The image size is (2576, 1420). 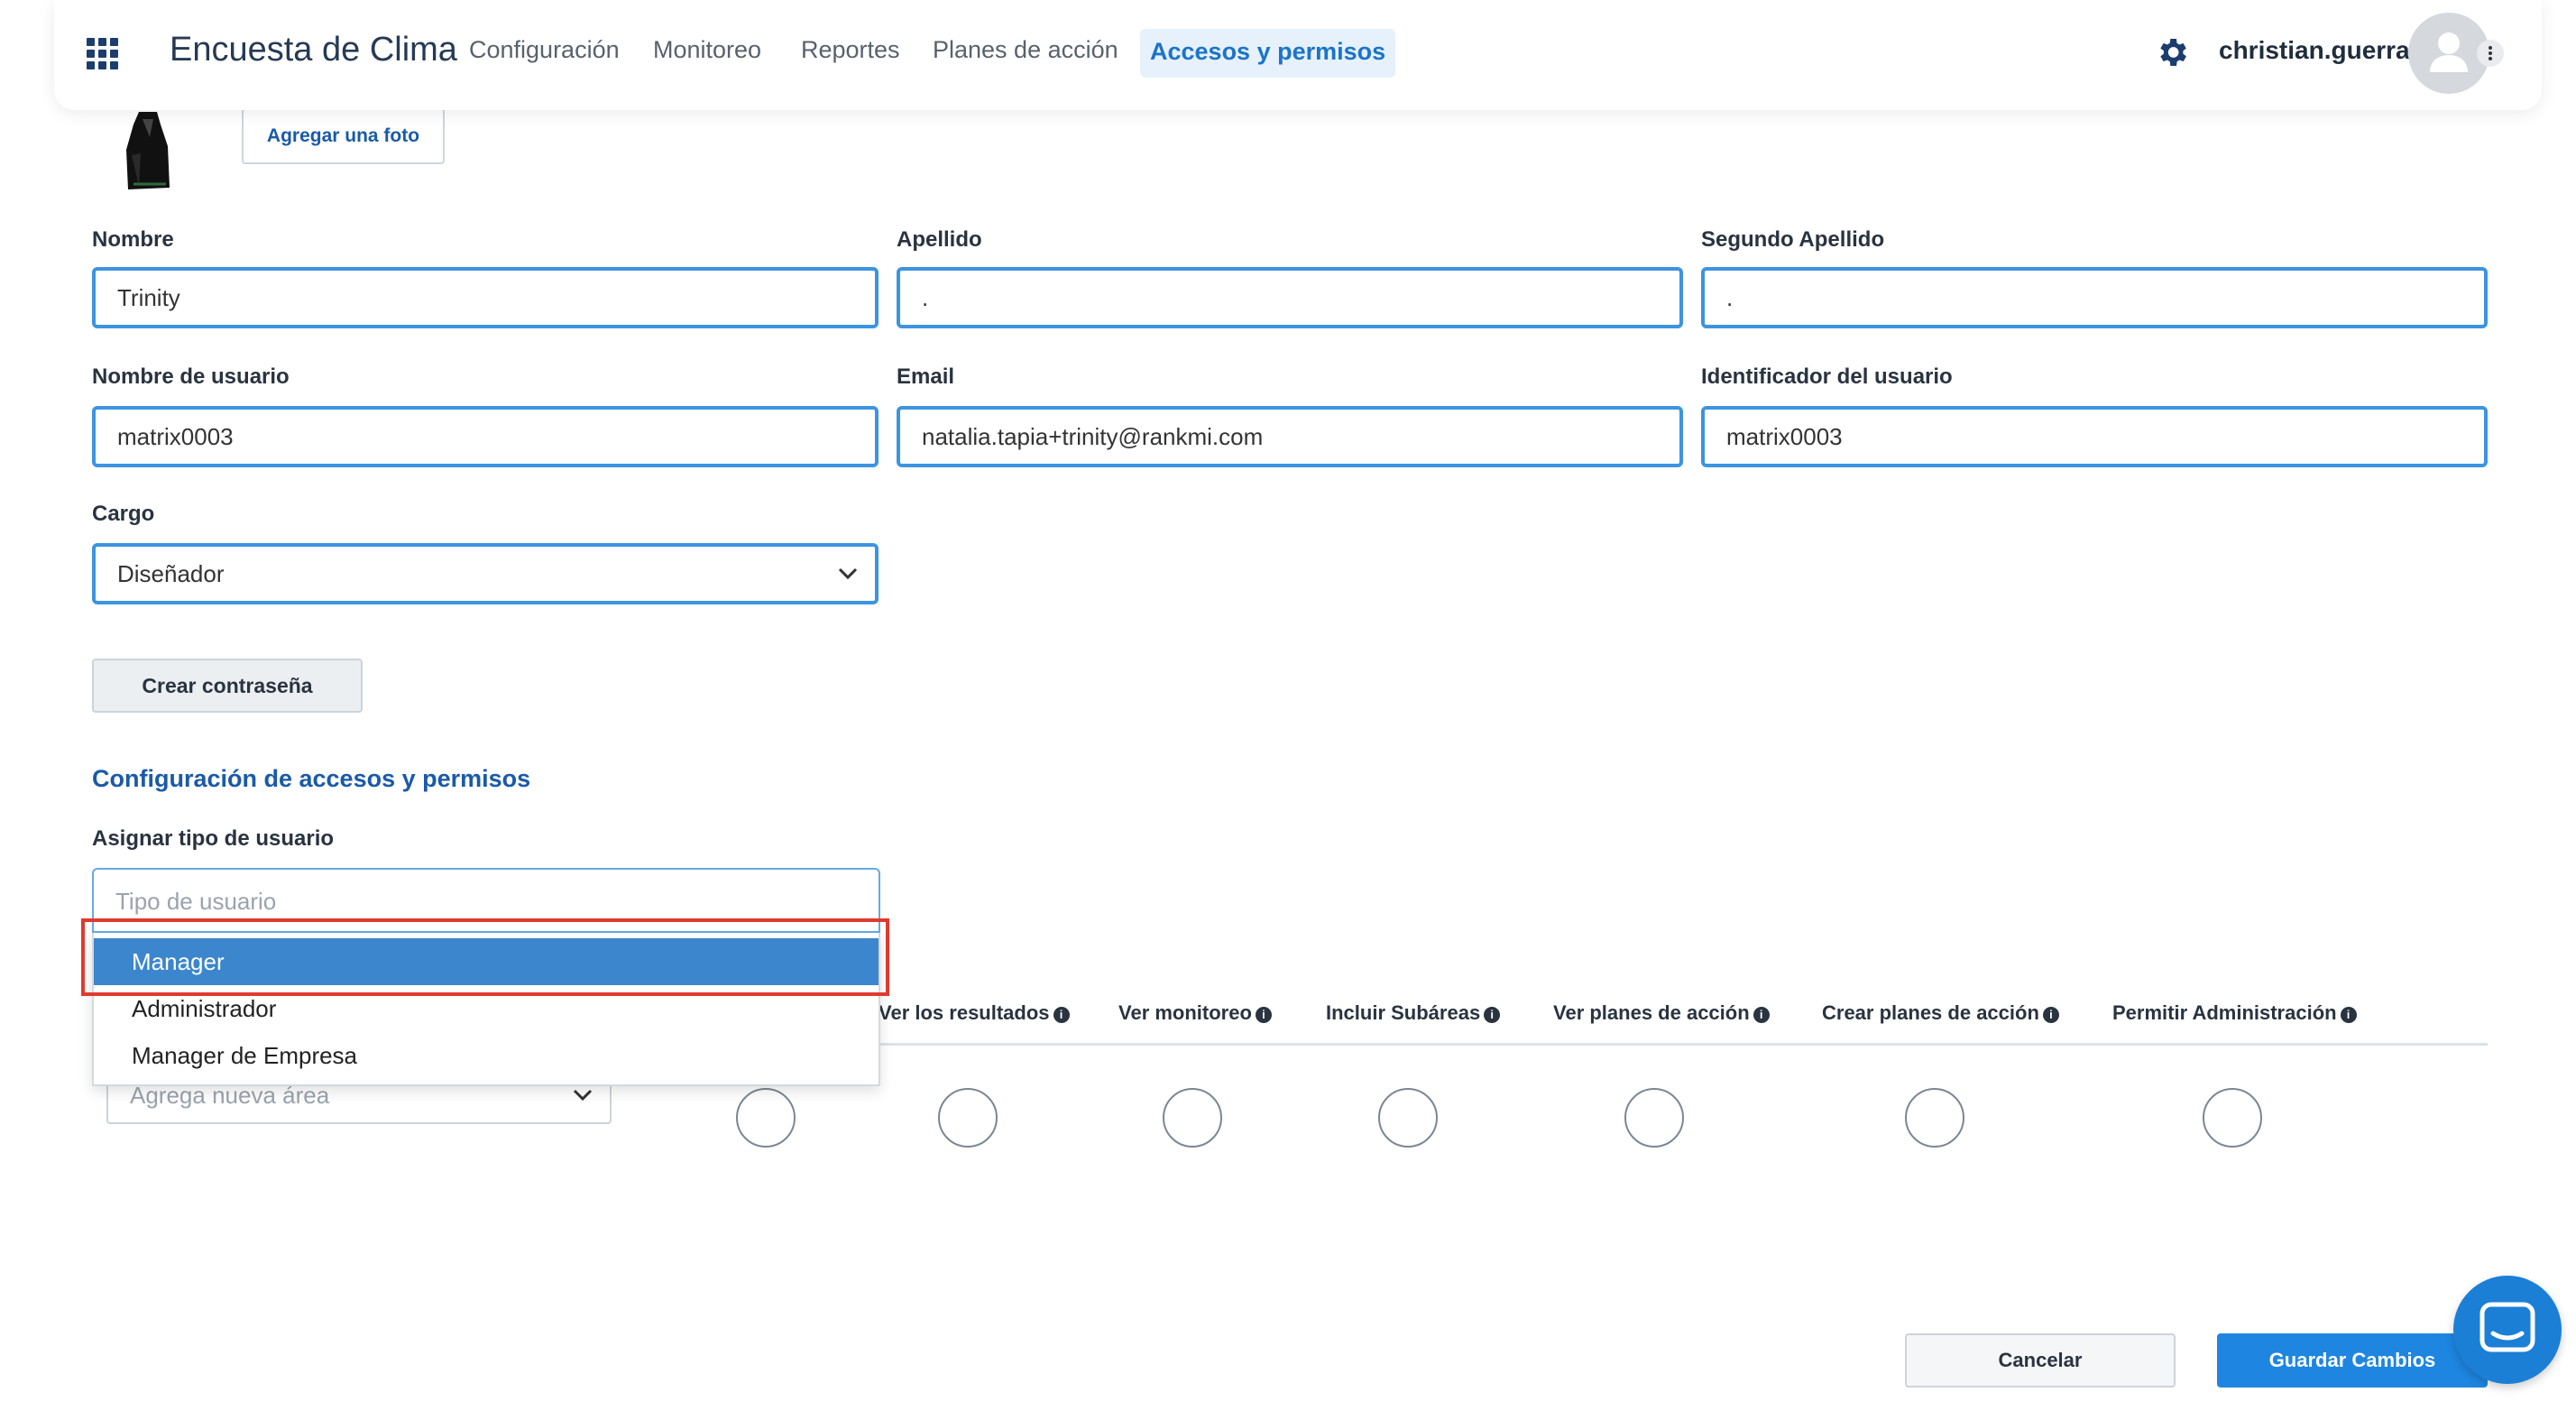 I want to click on kebab-menu-icon, so click(x=2490, y=53).